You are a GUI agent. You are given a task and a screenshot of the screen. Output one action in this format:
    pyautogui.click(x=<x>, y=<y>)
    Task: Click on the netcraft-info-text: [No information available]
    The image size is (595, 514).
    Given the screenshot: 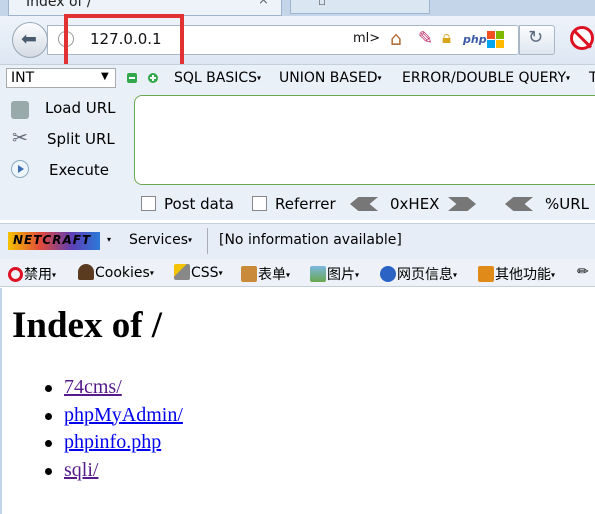 What is the action you would take?
    pyautogui.click(x=310, y=240)
    